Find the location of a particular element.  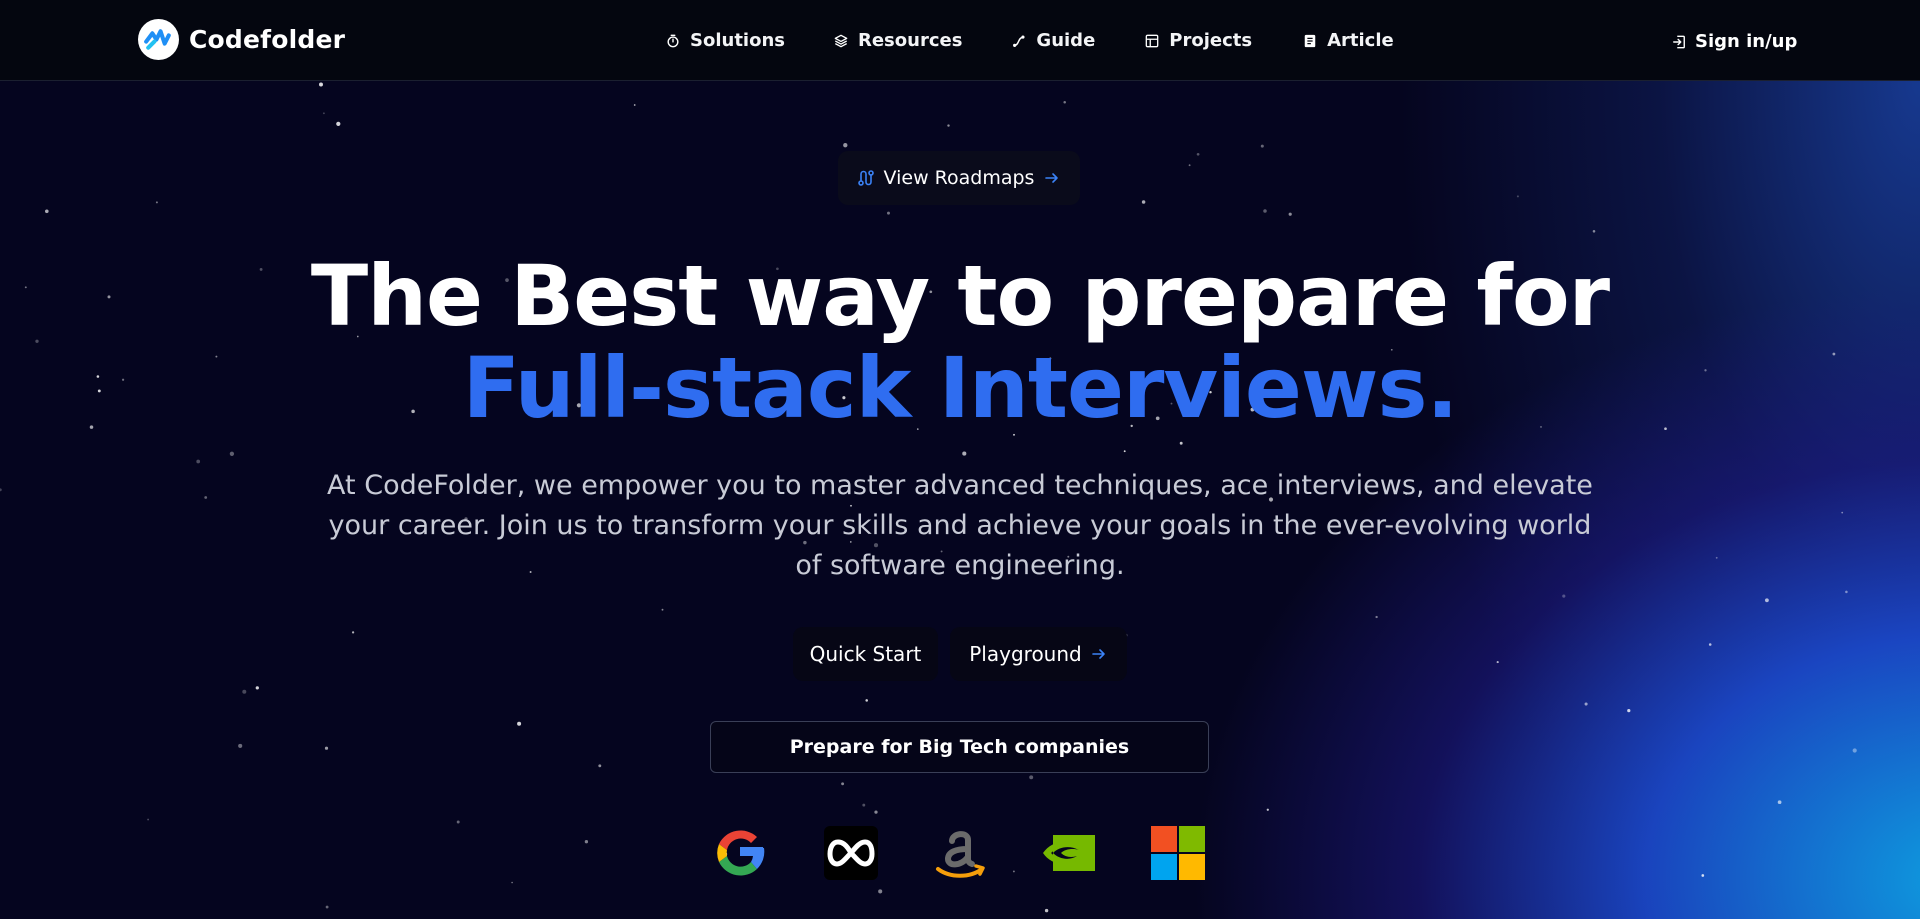

view-roadmaps-label: View Roadmaps is located at coordinates (959, 178).